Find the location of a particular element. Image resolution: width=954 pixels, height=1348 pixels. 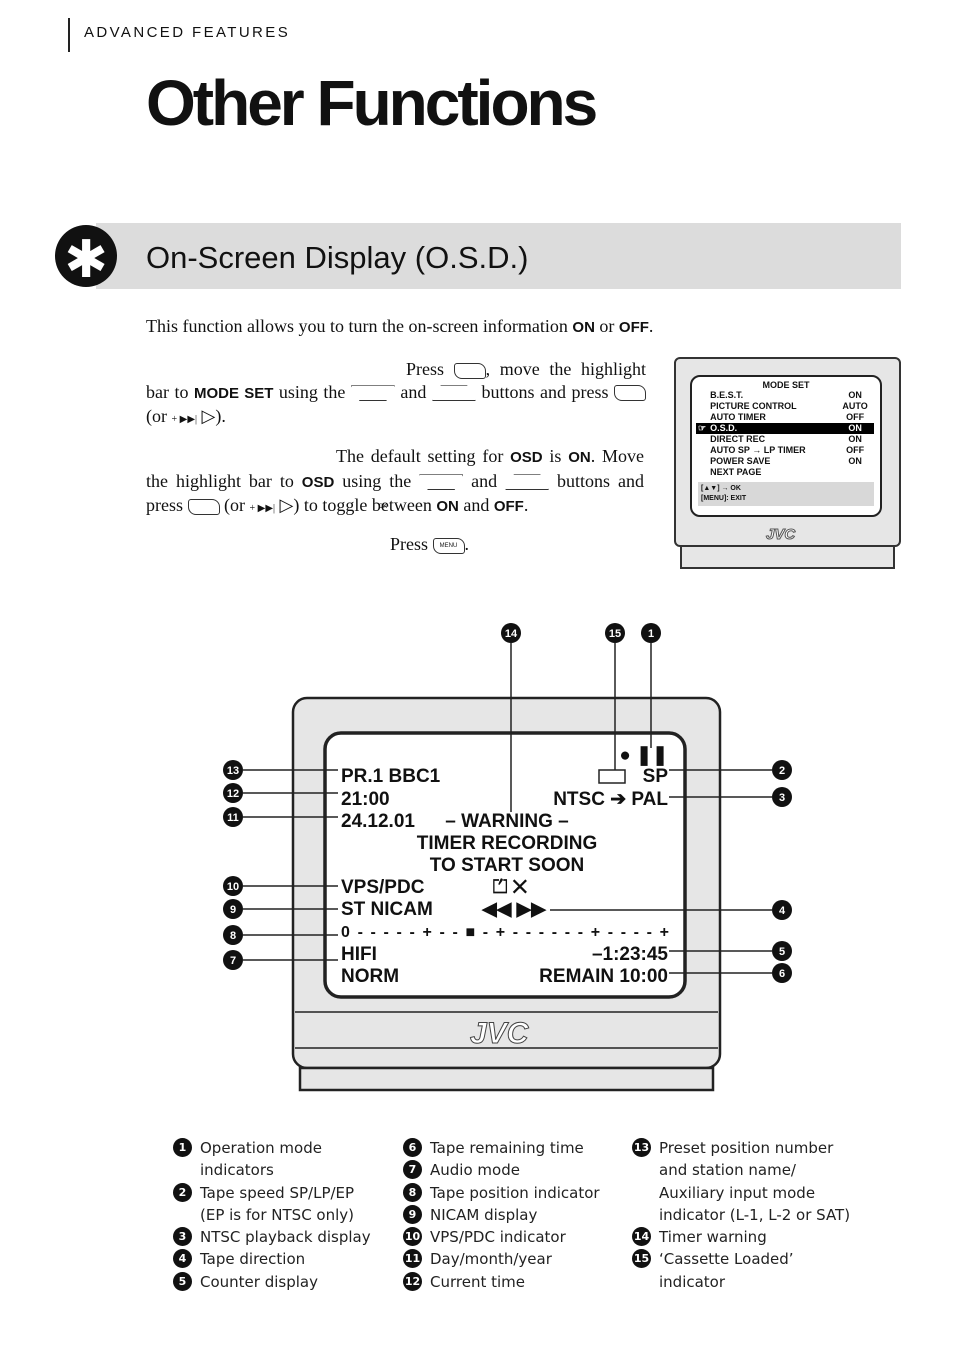

callout-number-icon: 13 is located at coordinates (641, 1147).